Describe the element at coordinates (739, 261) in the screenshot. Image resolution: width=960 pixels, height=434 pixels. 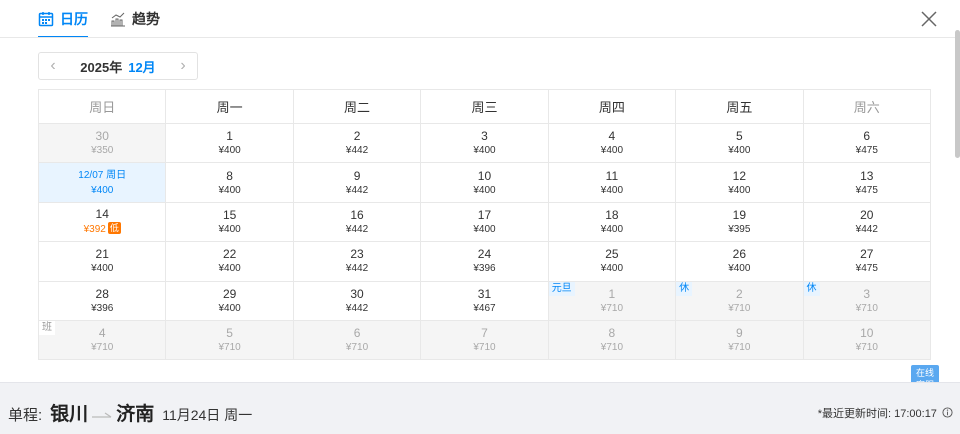
I see `calendar-day-cell: 26 ¥400` at that location.